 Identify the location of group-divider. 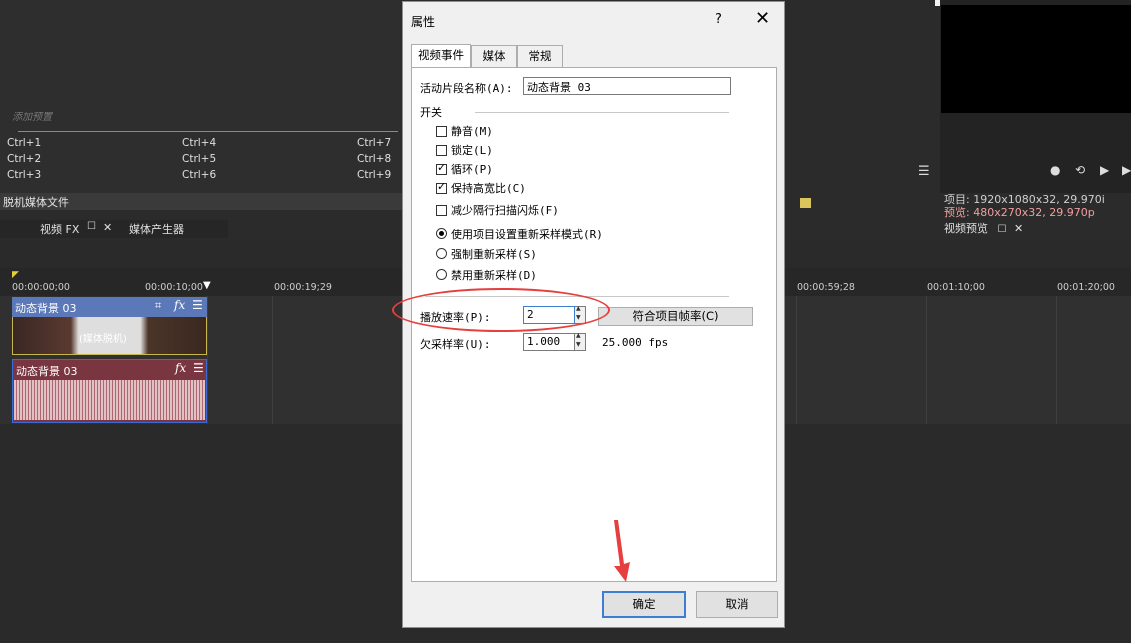
(602, 112).